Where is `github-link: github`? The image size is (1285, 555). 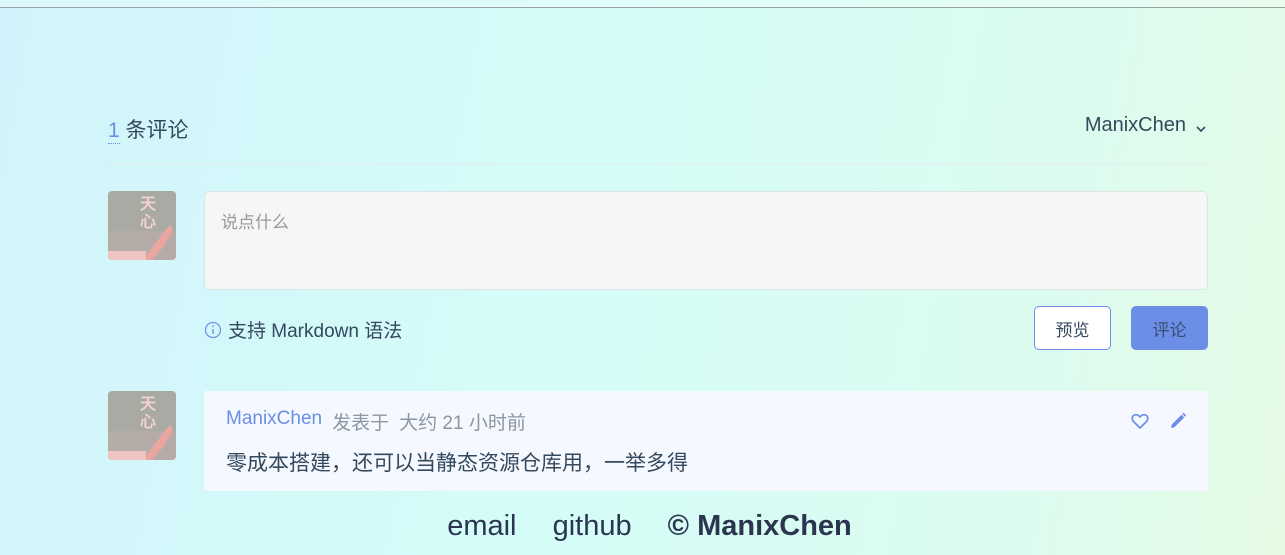 github-link: github is located at coordinates (592, 526).